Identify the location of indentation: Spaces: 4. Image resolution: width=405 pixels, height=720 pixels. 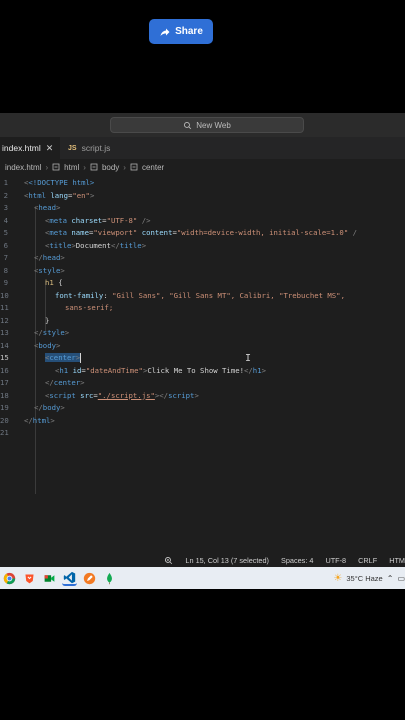
(297, 560).